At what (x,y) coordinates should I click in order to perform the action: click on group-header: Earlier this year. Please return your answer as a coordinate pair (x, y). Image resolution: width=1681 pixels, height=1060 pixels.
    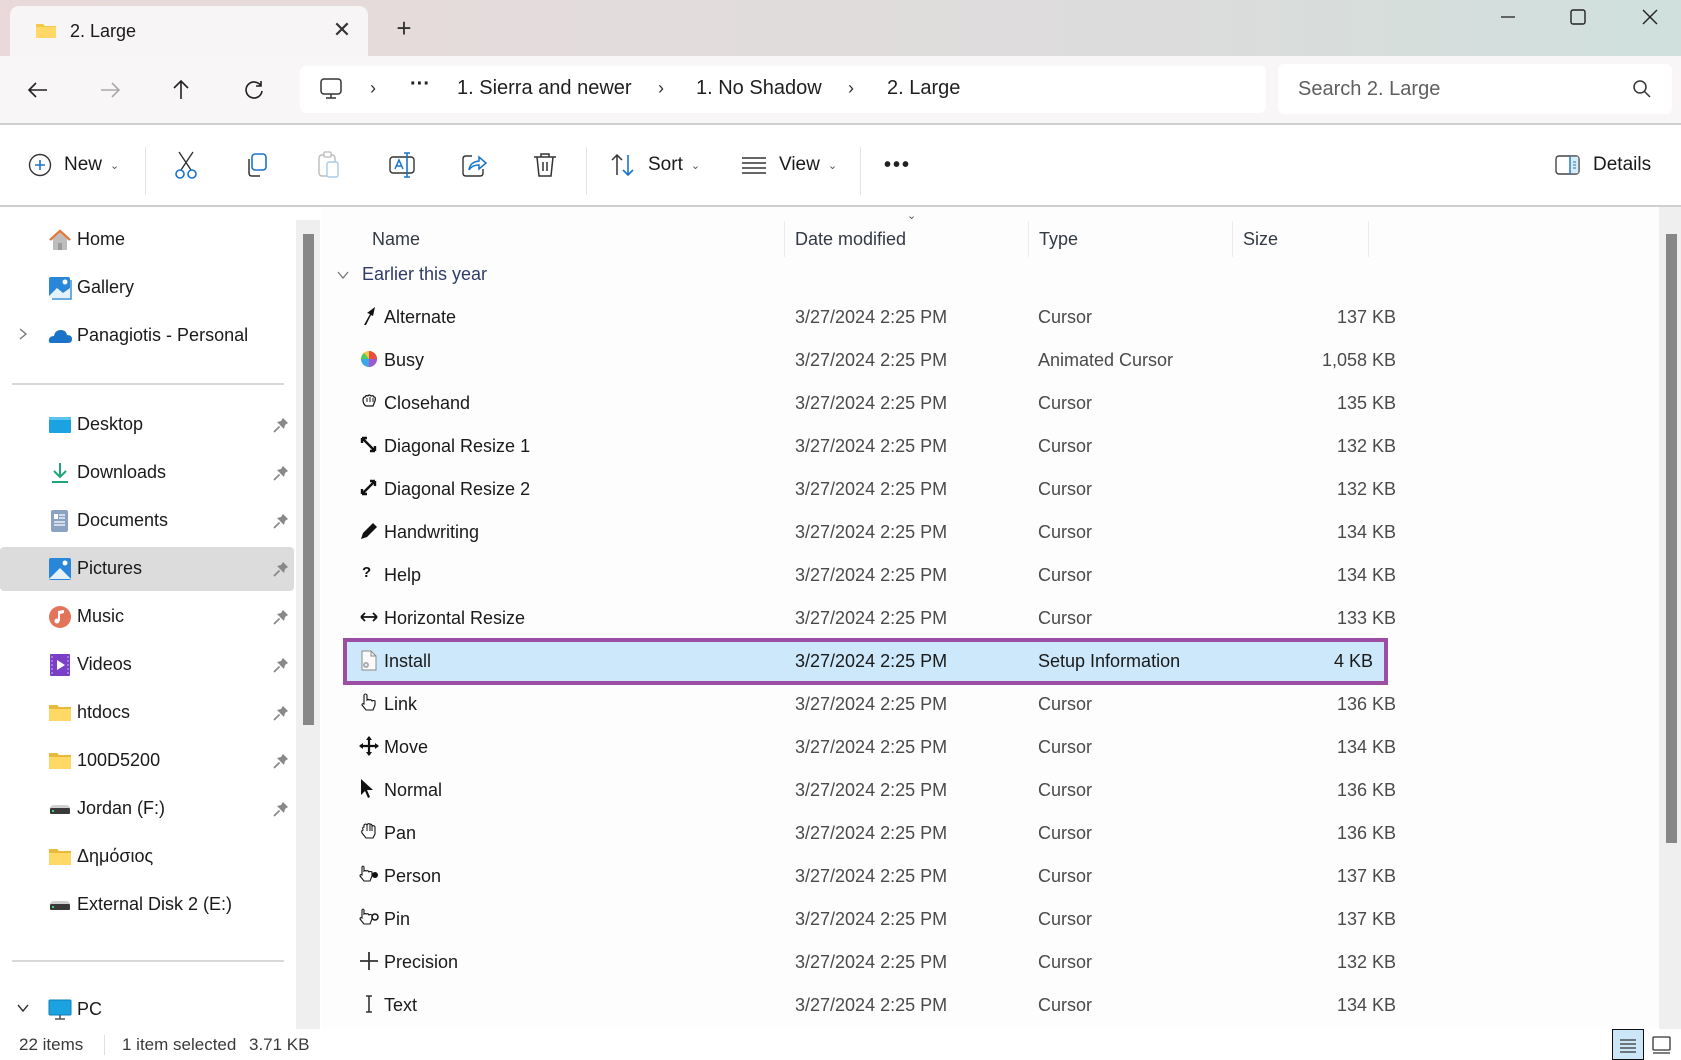
    Looking at the image, I should click on (411, 274).